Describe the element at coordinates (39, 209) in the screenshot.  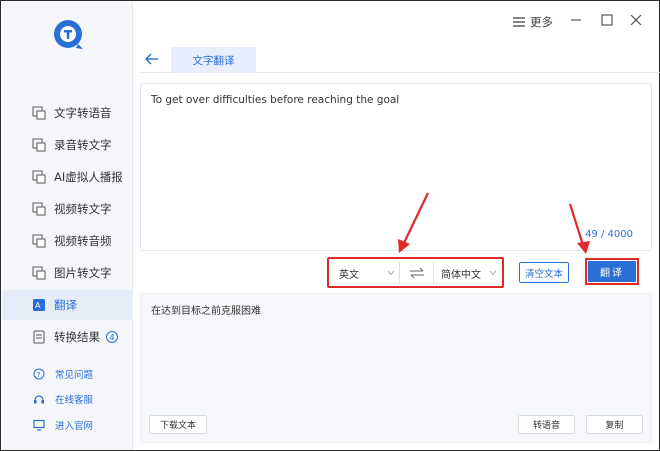
I see `video-to-text-icon` at that location.